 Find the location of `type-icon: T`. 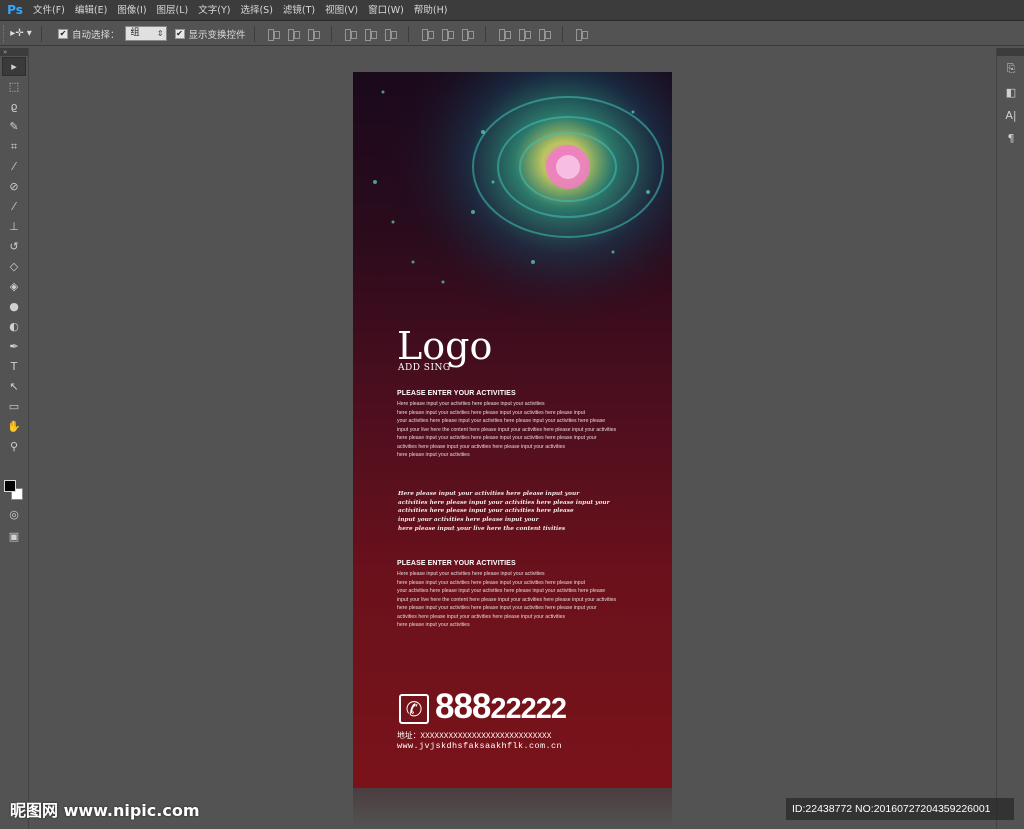

type-icon: T is located at coordinates (14, 366).